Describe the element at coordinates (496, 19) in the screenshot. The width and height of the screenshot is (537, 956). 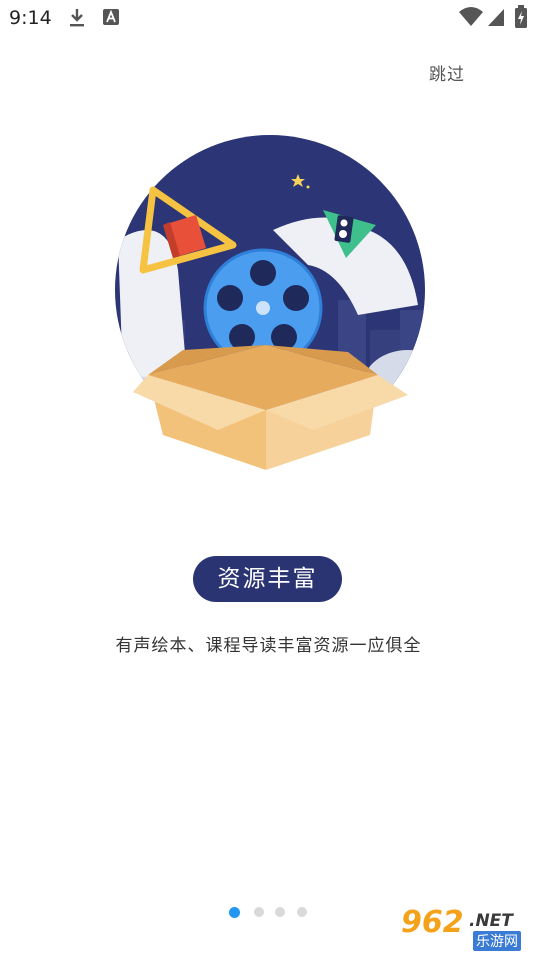
I see `signal-icon` at that location.